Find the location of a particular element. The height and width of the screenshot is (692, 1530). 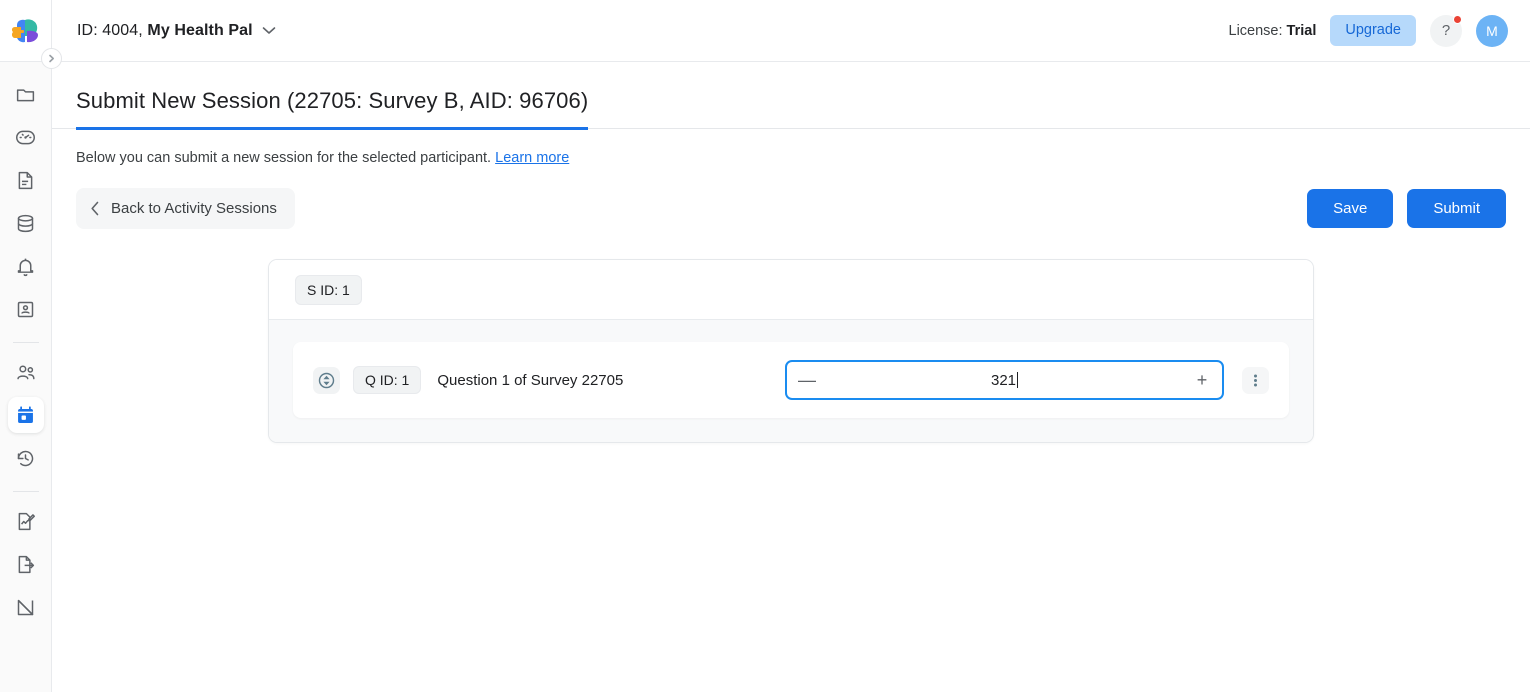

chevron-right-icon is located at coordinates (51, 58).